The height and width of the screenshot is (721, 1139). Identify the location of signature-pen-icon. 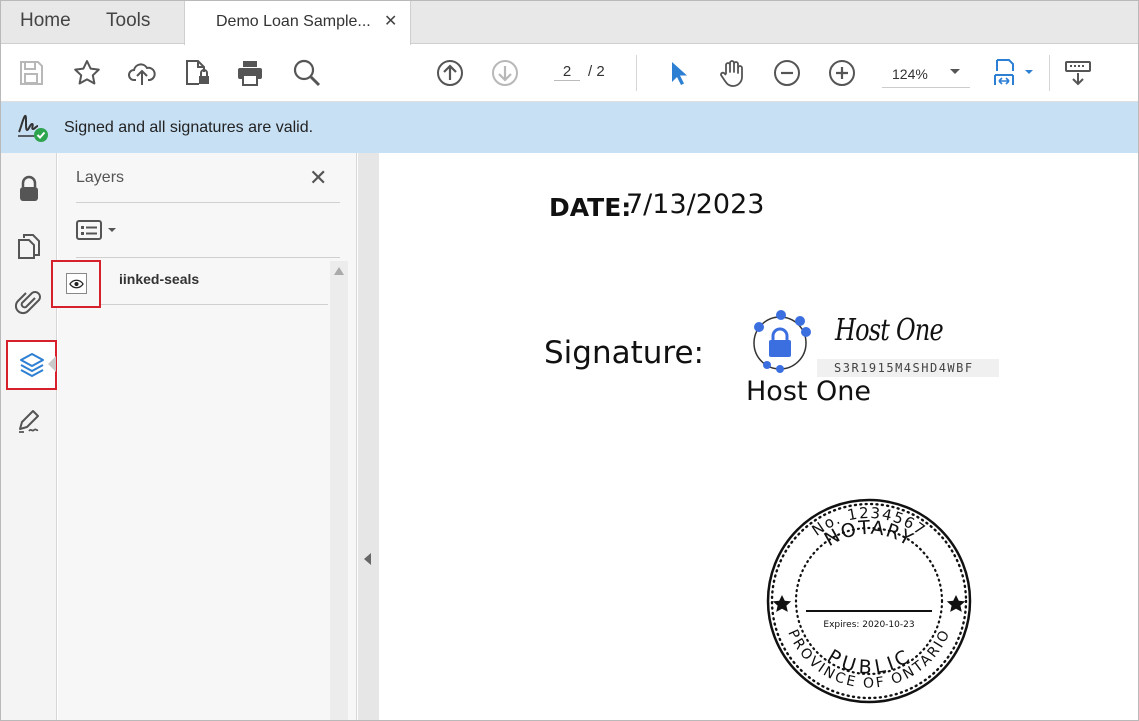
(29, 421).